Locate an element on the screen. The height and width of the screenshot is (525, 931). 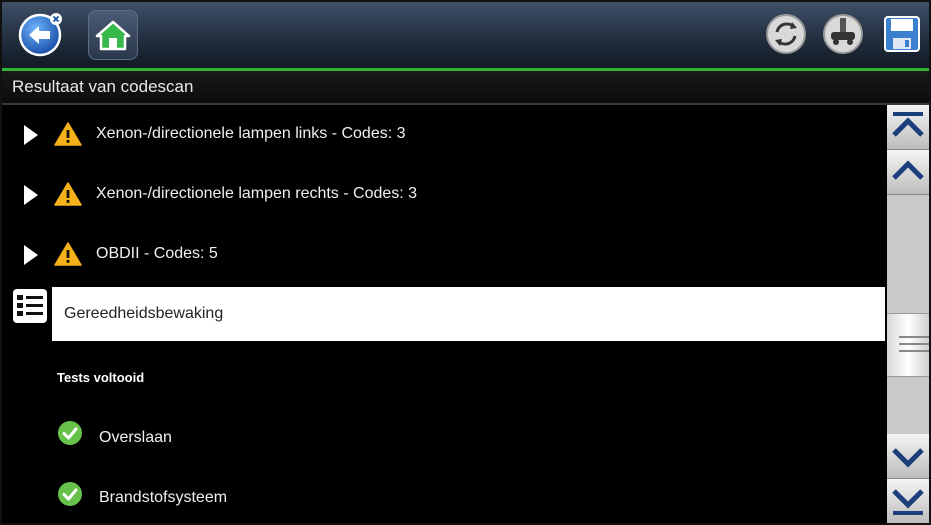
checklist-icon is located at coordinates (30, 306).